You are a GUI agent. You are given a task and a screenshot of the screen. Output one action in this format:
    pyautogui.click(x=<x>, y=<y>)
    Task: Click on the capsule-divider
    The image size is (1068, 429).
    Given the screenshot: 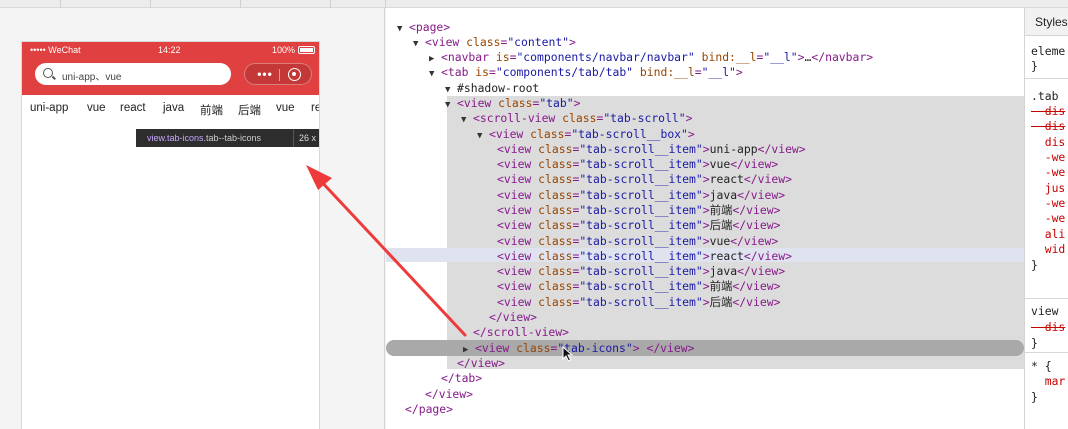 What is the action you would take?
    pyautogui.click(x=279, y=75)
    